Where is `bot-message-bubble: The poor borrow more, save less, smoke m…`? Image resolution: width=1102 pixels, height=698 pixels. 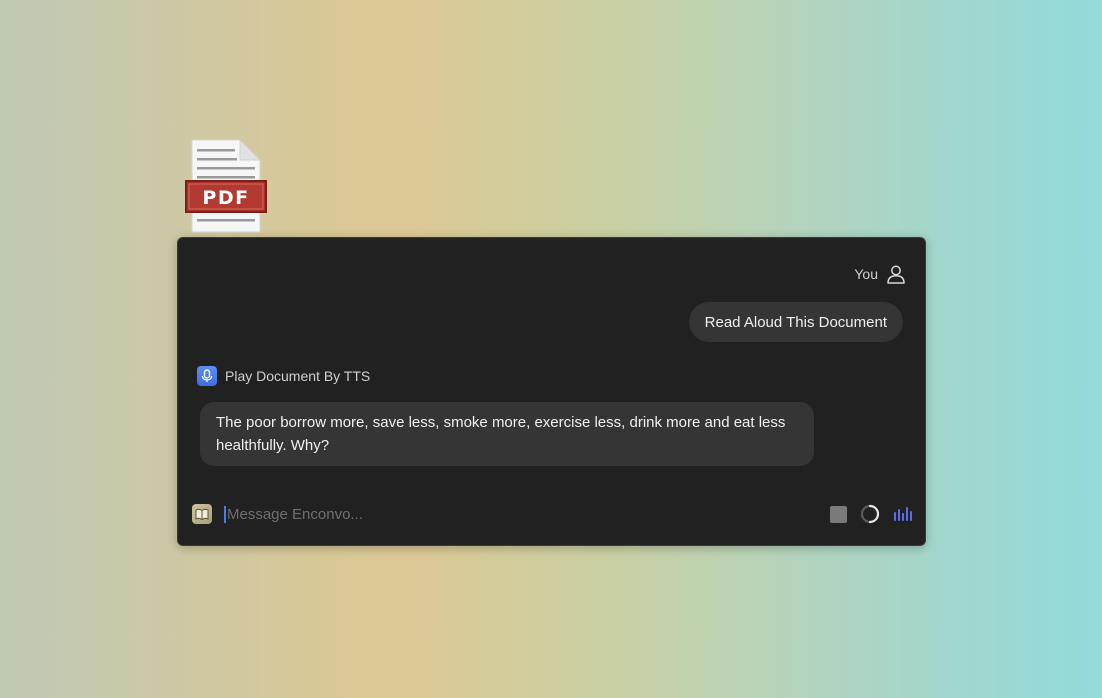 bot-message-bubble: The poor borrow more, save less, smoke m… is located at coordinates (507, 434).